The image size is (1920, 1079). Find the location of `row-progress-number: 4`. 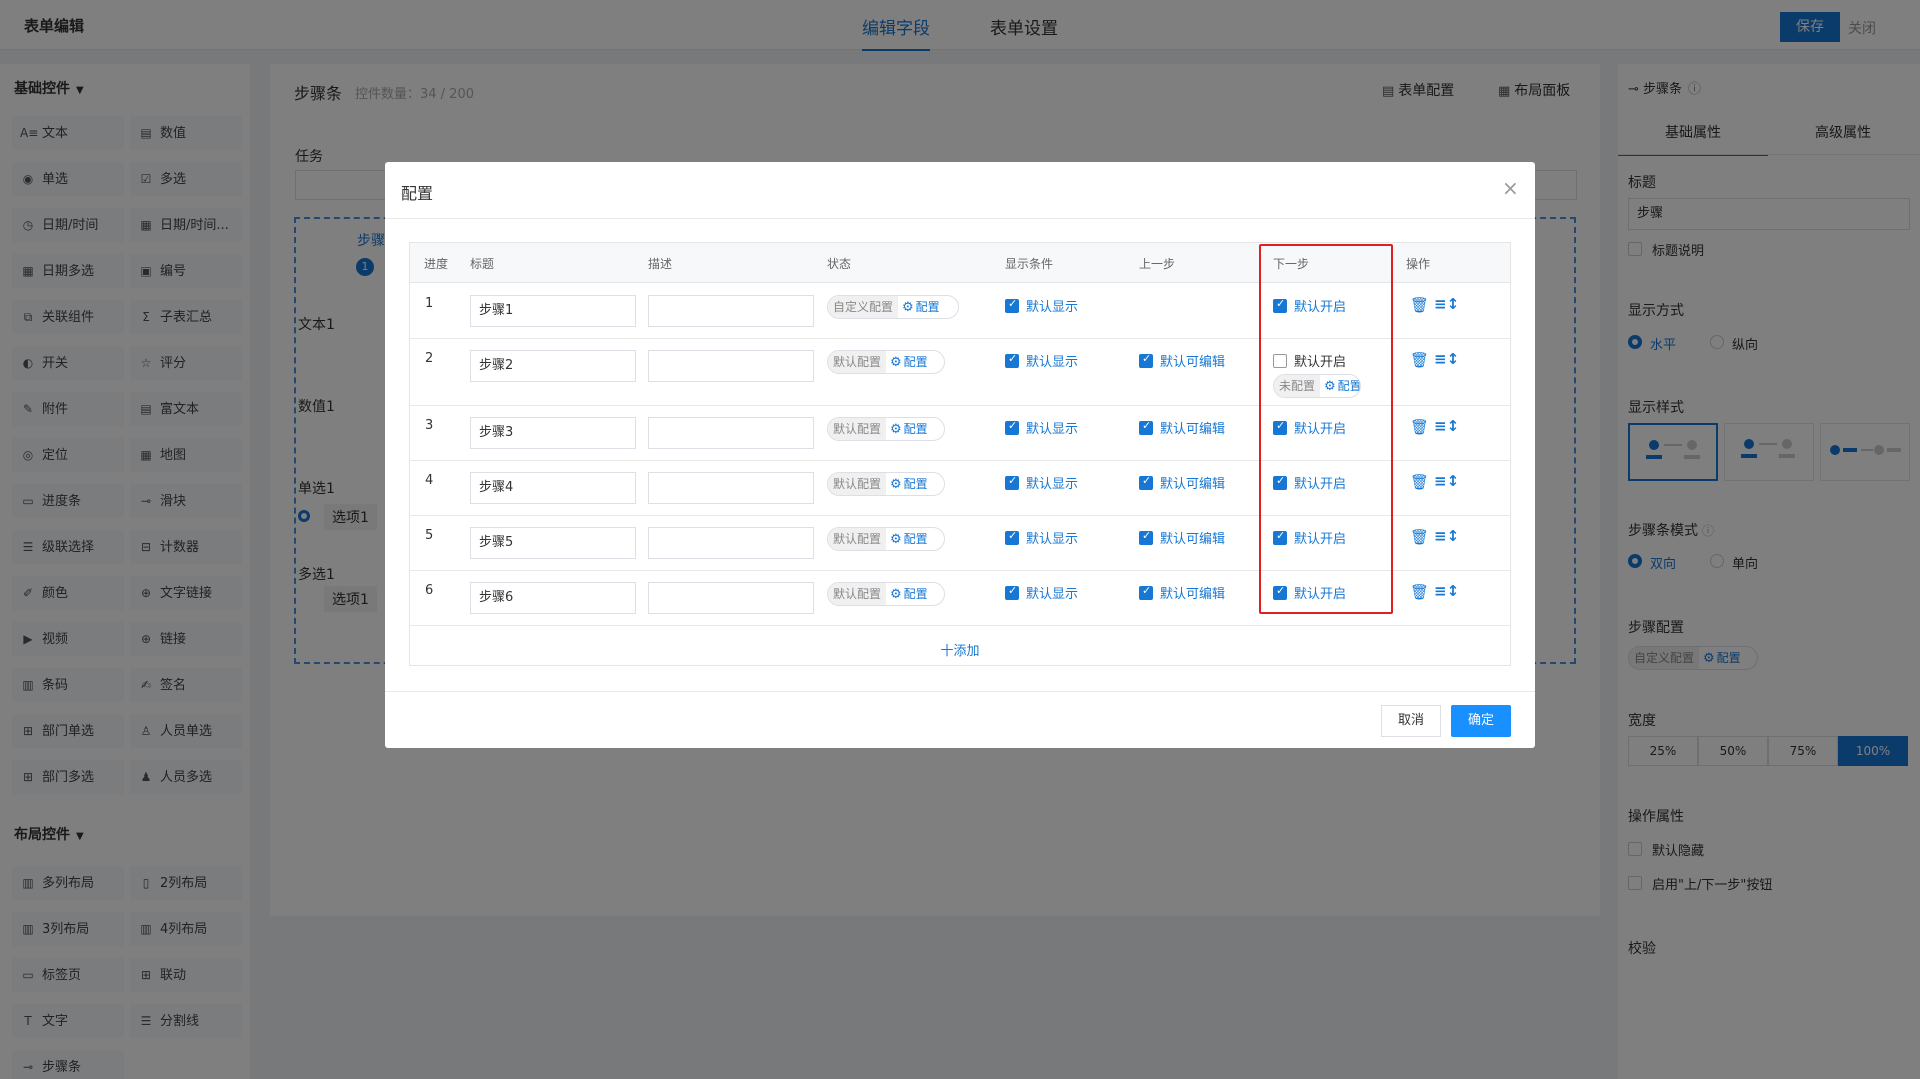

row-progress-number: 4 is located at coordinates (429, 480).